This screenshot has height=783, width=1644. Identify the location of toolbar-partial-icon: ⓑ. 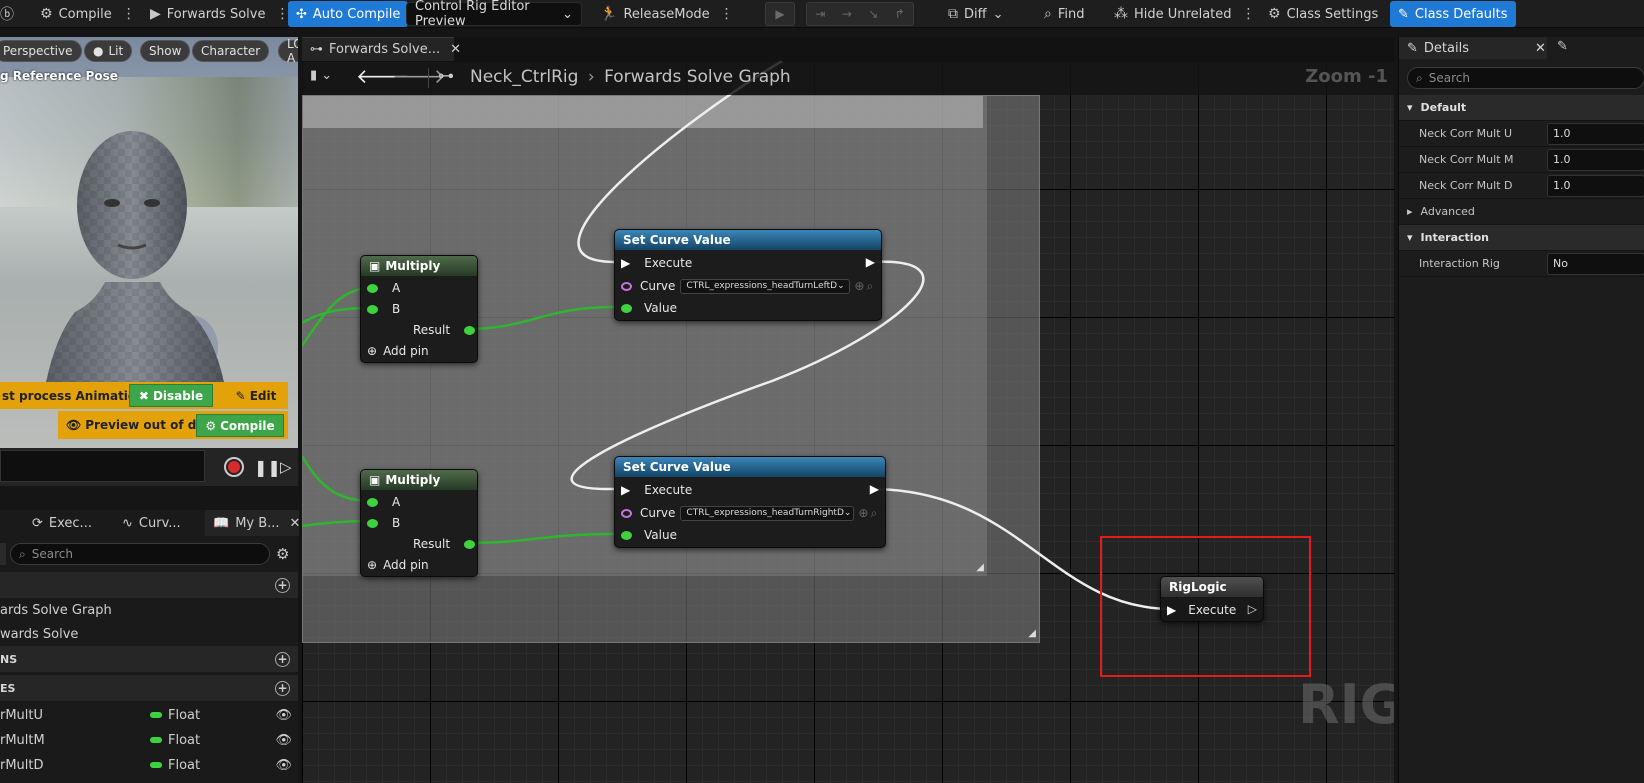
(7, 14).